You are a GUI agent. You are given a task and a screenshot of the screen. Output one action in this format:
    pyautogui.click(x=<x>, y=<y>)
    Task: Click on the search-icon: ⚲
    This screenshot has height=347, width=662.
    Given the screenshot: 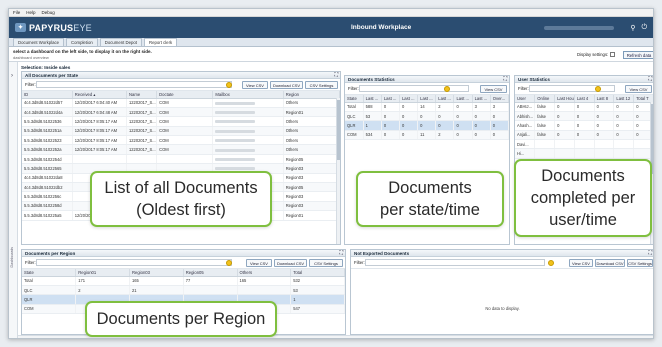 What is the action you would take?
    pyautogui.click(x=632, y=28)
    